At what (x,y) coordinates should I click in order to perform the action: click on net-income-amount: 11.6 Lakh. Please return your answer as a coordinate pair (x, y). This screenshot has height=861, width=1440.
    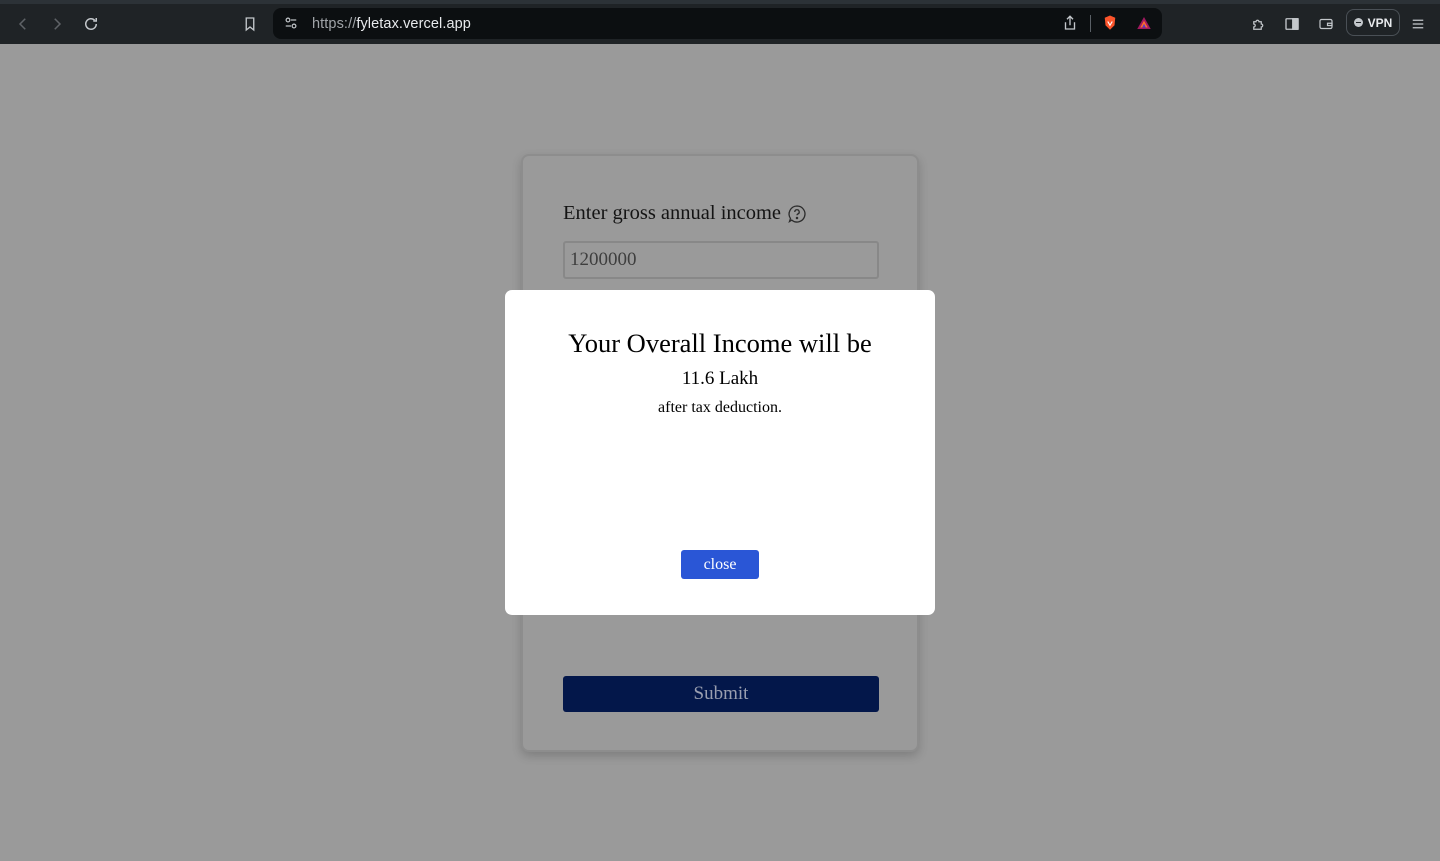
    Looking at the image, I should click on (720, 378).